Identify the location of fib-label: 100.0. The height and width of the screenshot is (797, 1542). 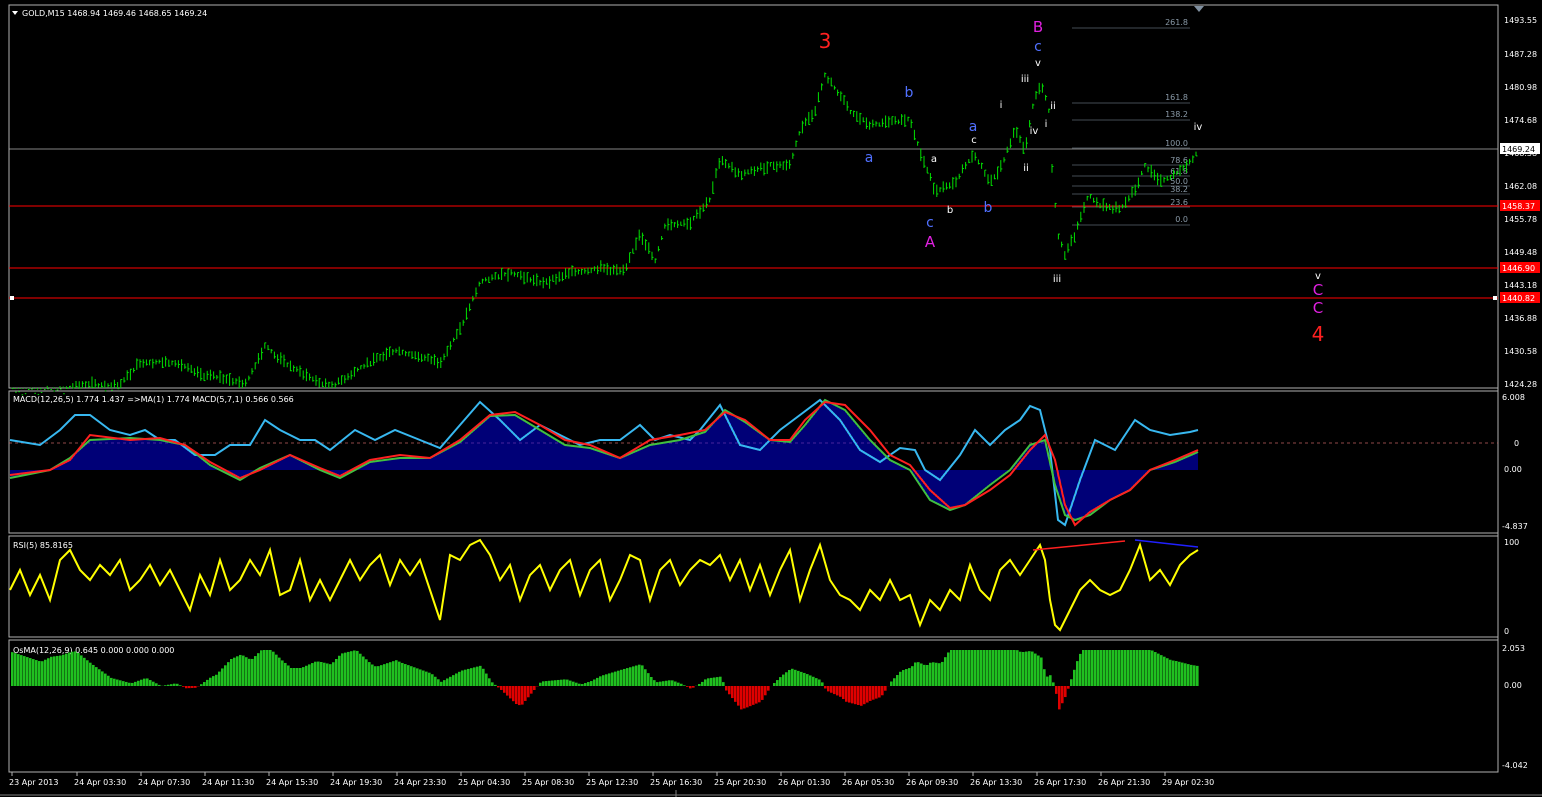
(1176, 143).